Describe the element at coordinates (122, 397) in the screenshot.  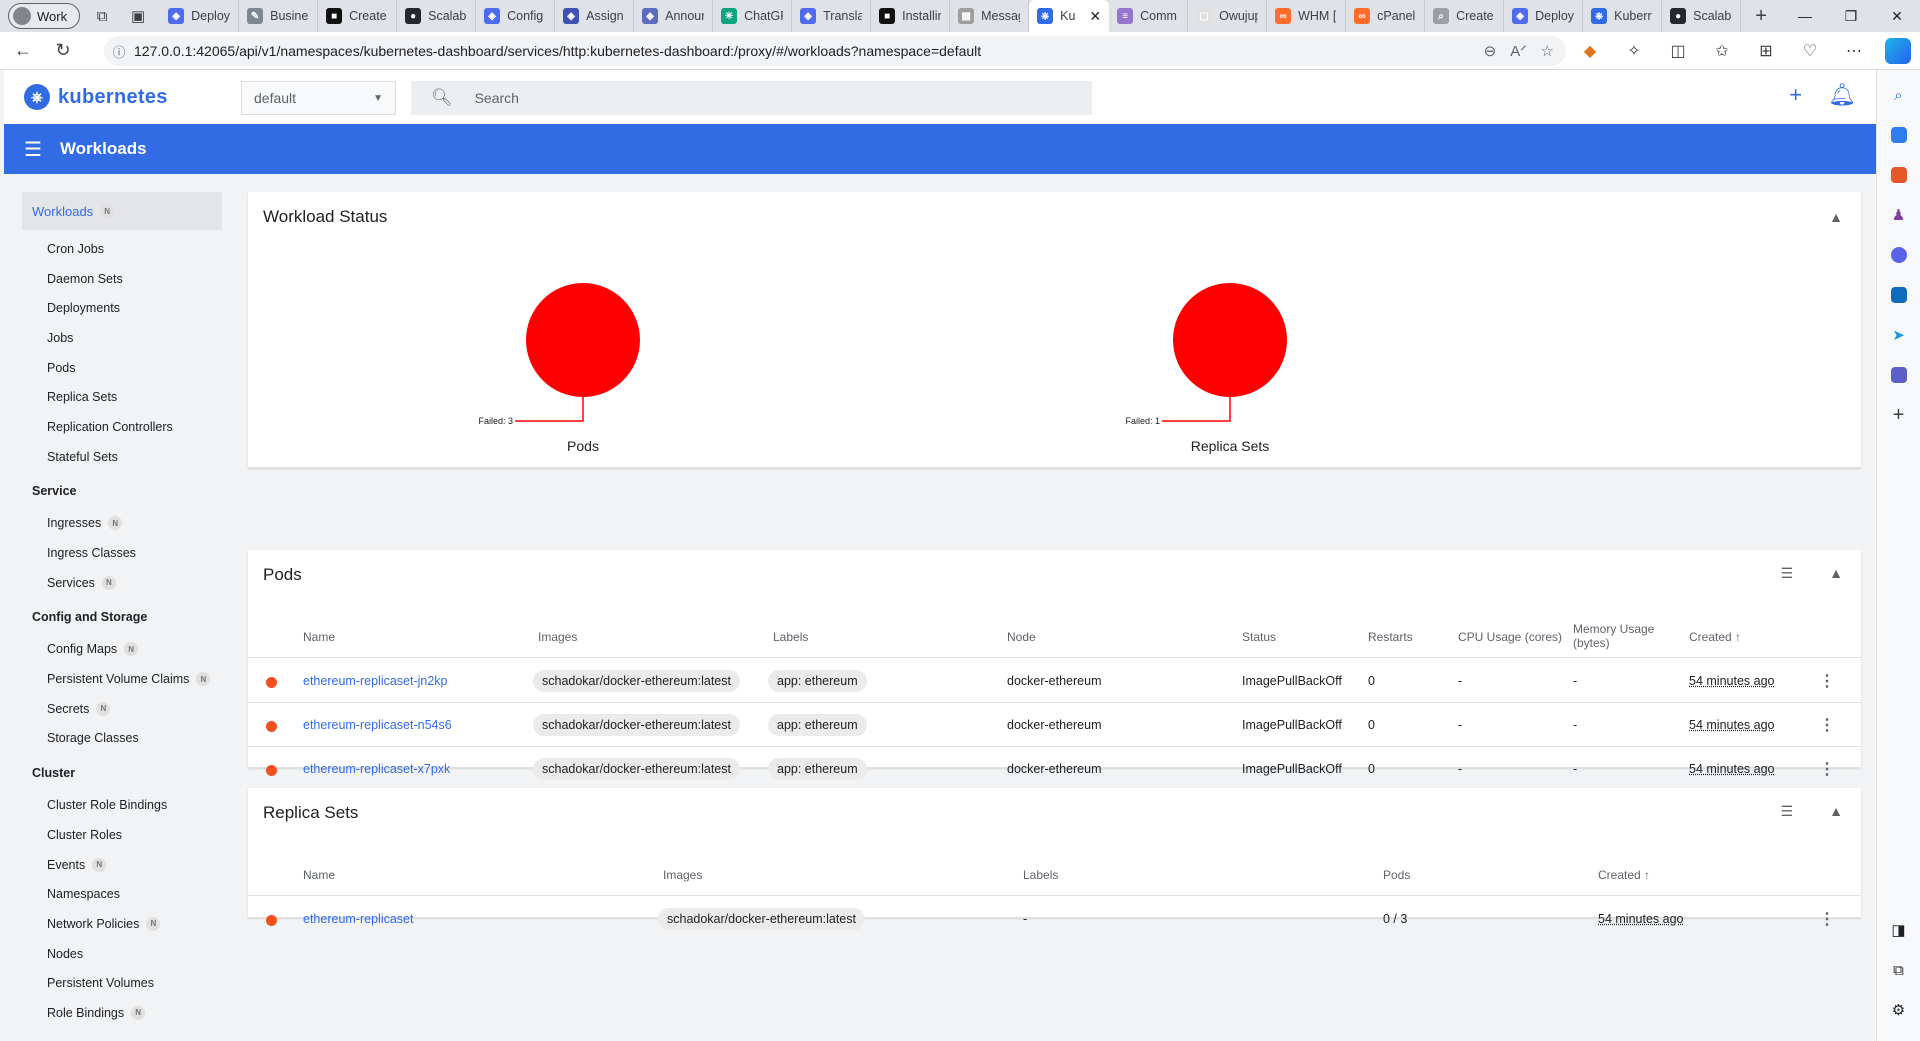
I see `sidebar-item-replica-sets: Replica Sets` at that location.